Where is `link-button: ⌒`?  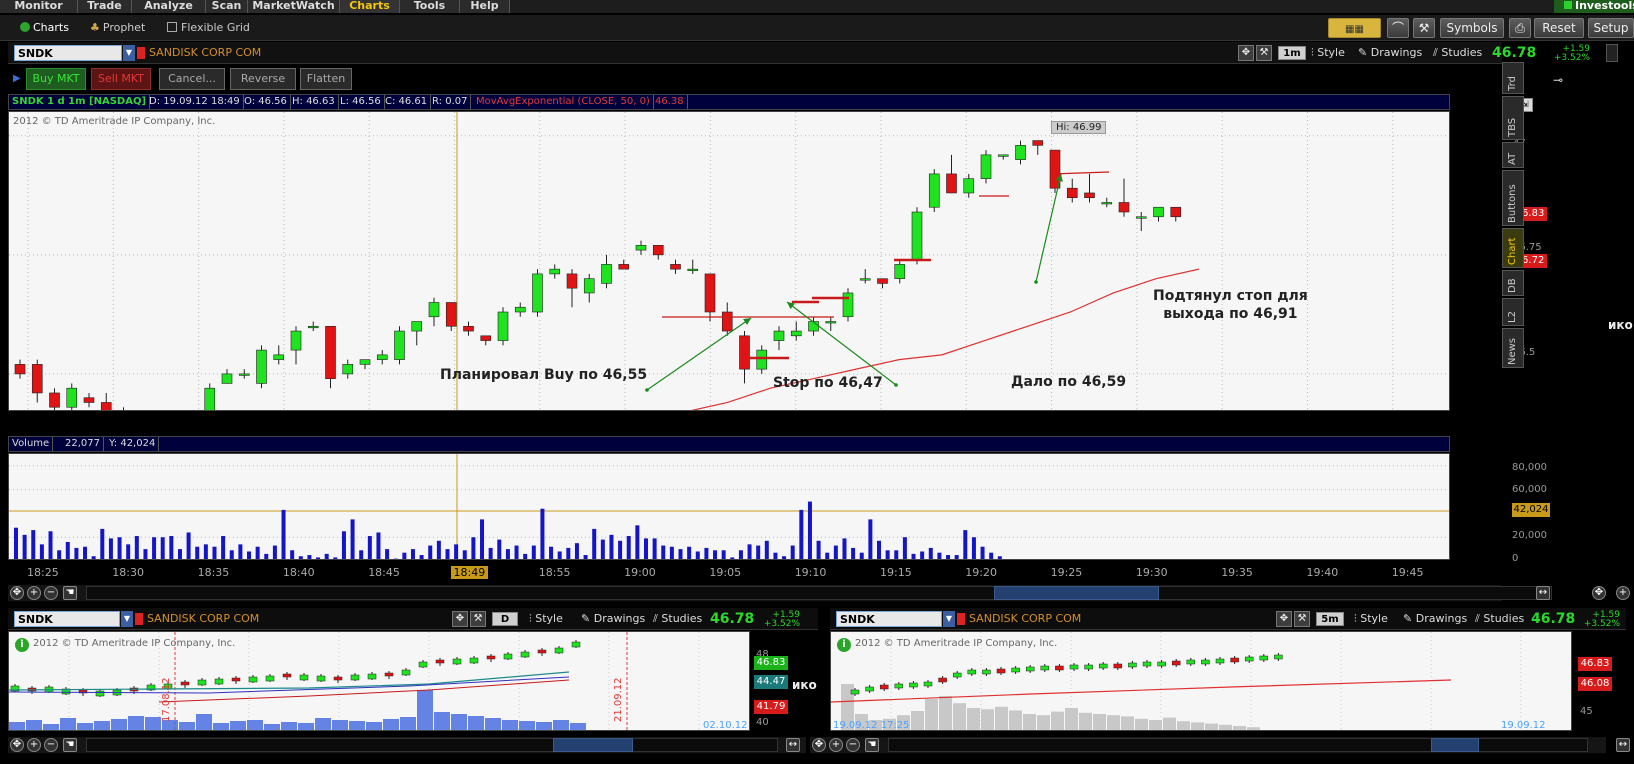
link-button: ⌒ is located at coordinates (1398, 28).